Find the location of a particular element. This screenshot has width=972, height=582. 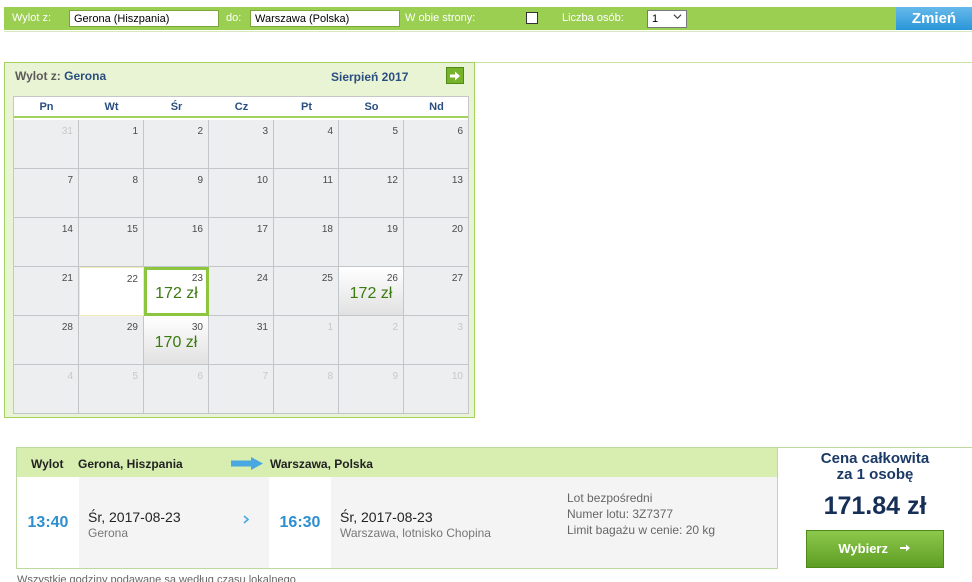

from-input: Gerona (Hiszpania) is located at coordinates (144, 18).